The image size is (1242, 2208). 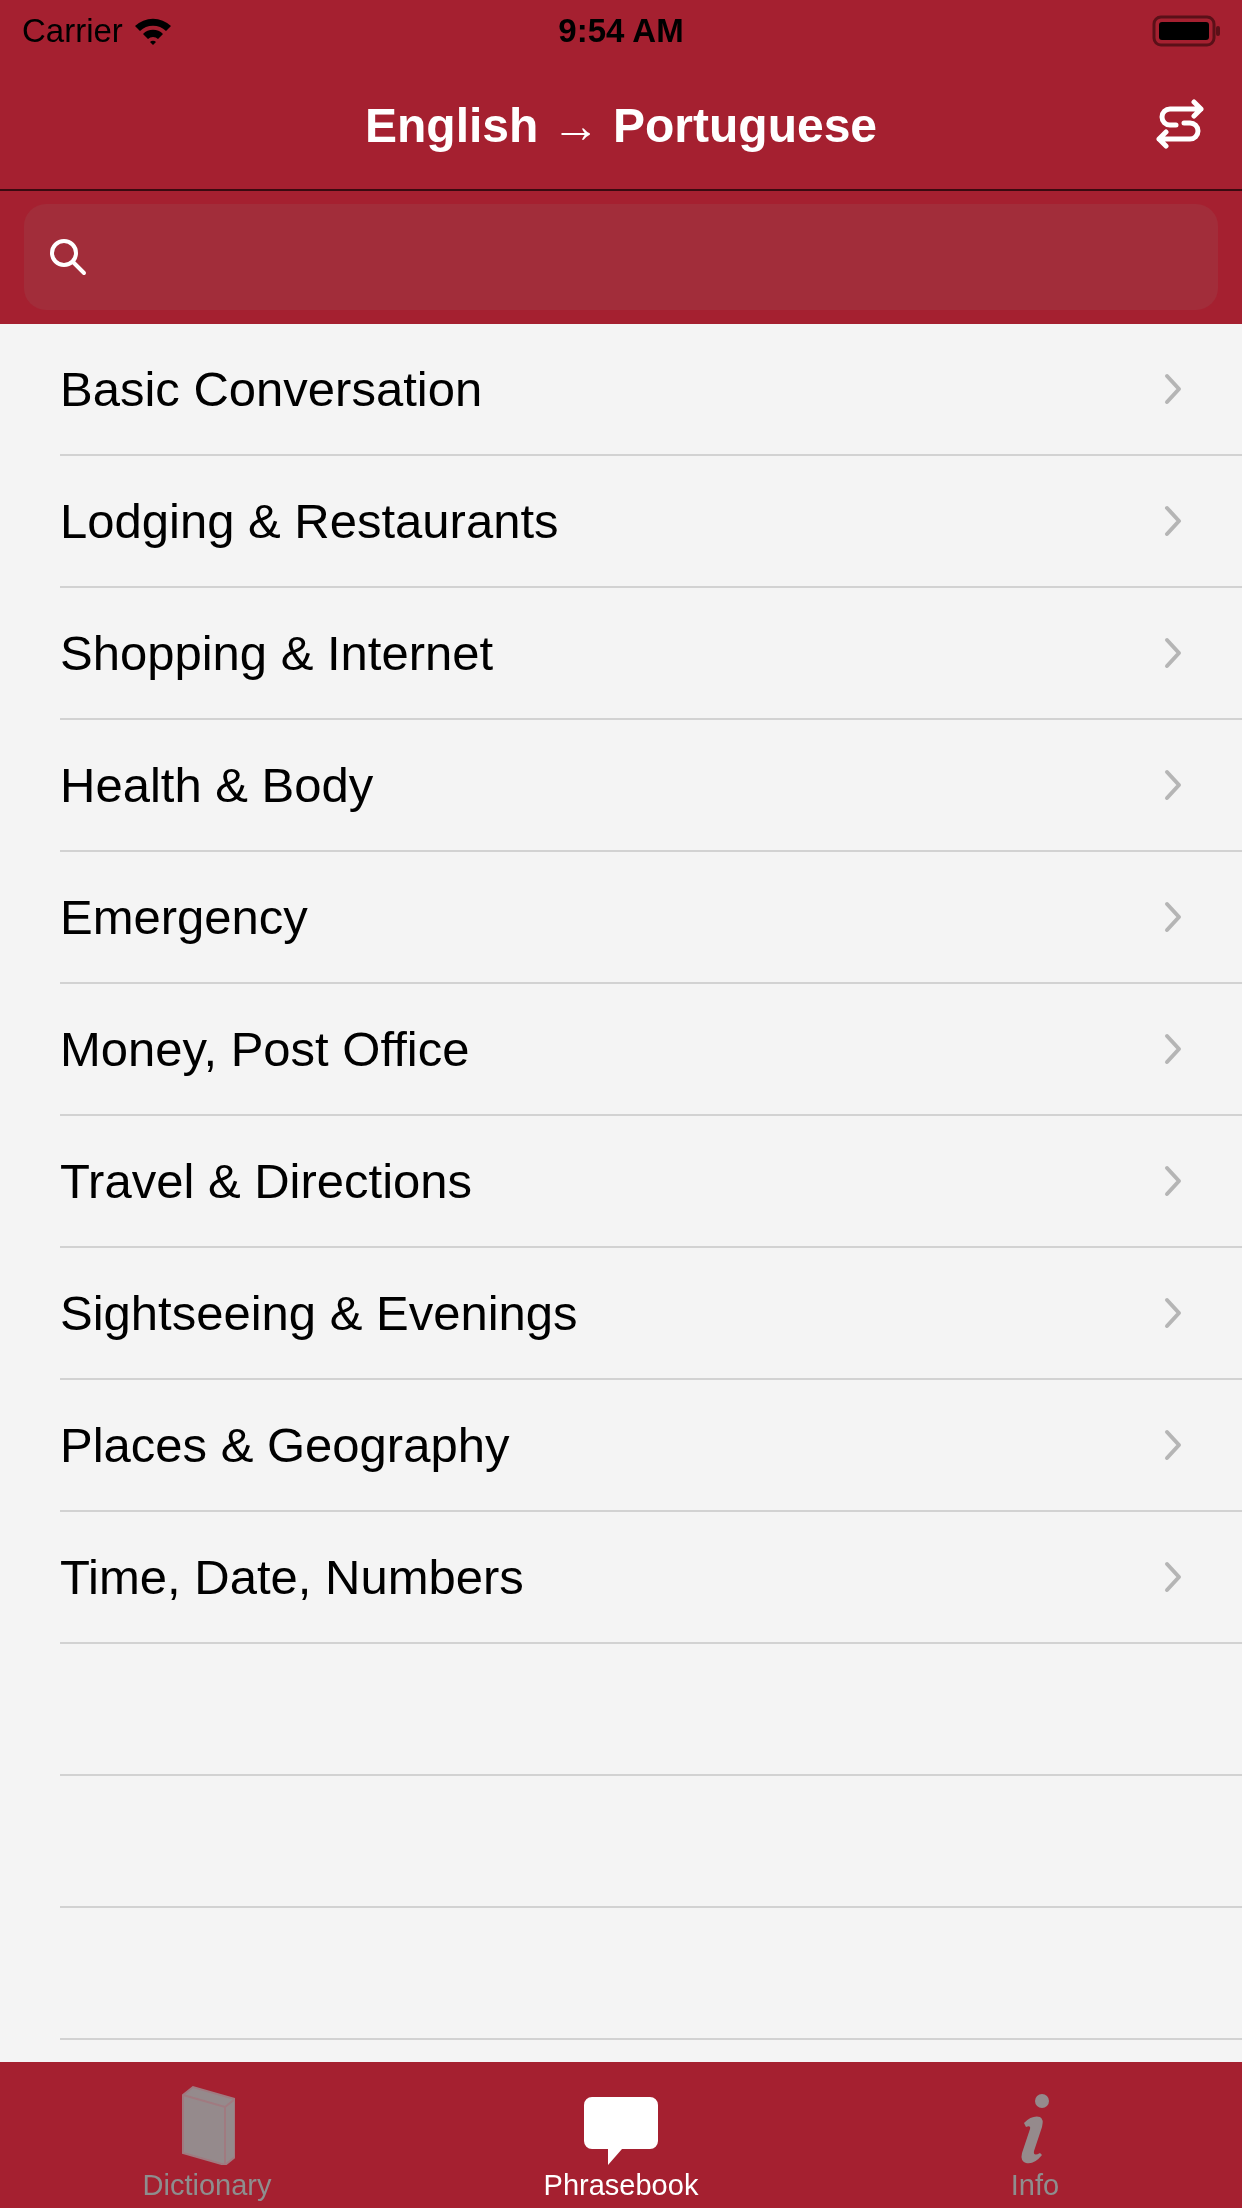 What do you see at coordinates (651, 786) in the screenshot?
I see `category-row: Health & Body` at bounding box center [651, 786].